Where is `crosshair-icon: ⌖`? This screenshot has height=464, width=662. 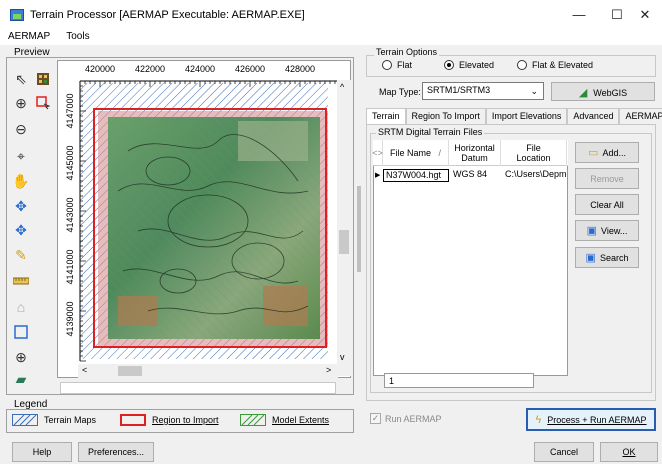
crosshair-icon: ⌖ is located at coordinates (21, 156).